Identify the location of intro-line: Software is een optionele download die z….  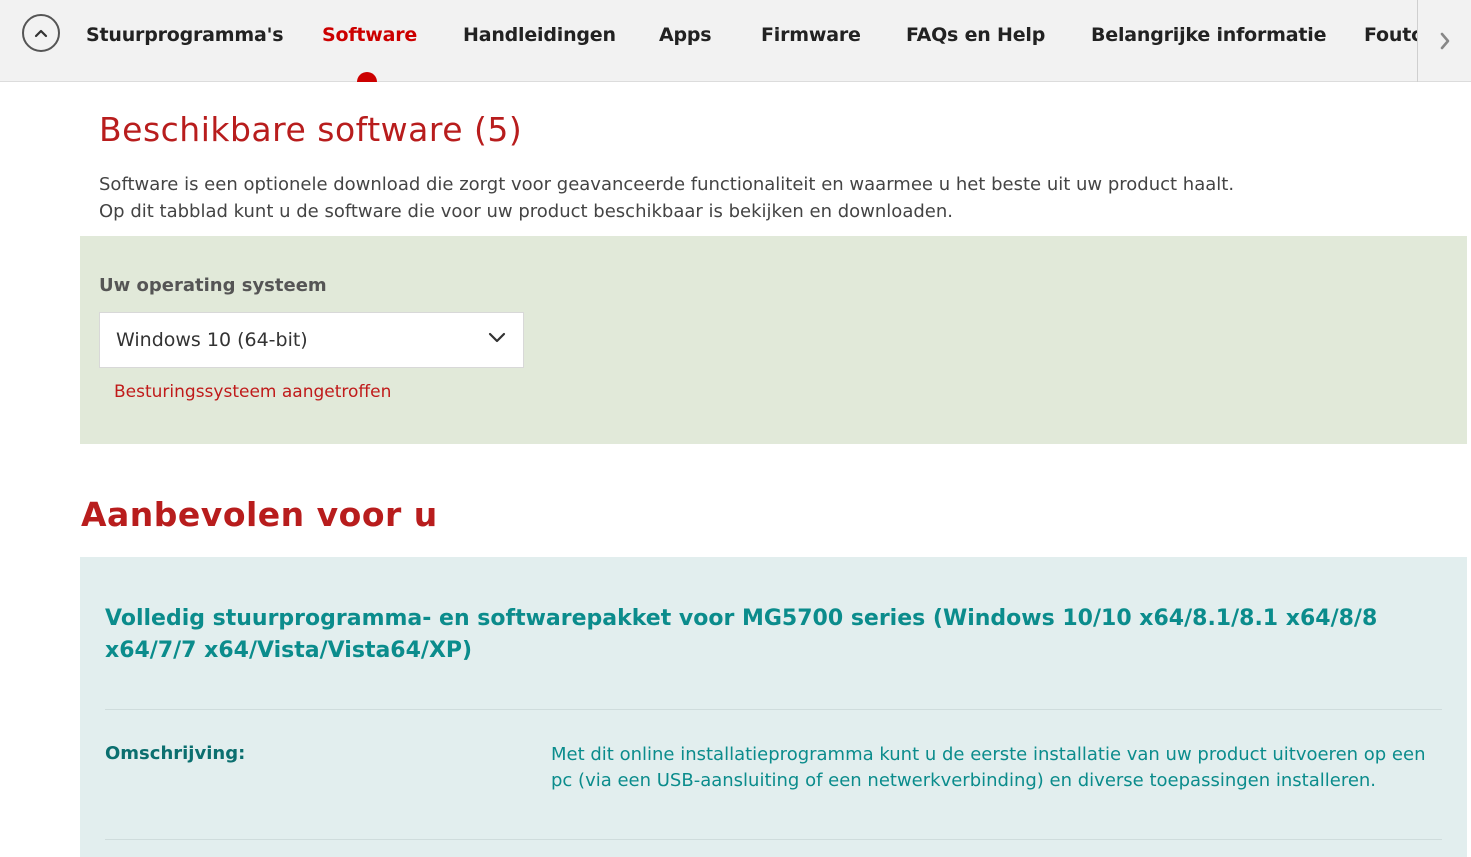
(667, 184).